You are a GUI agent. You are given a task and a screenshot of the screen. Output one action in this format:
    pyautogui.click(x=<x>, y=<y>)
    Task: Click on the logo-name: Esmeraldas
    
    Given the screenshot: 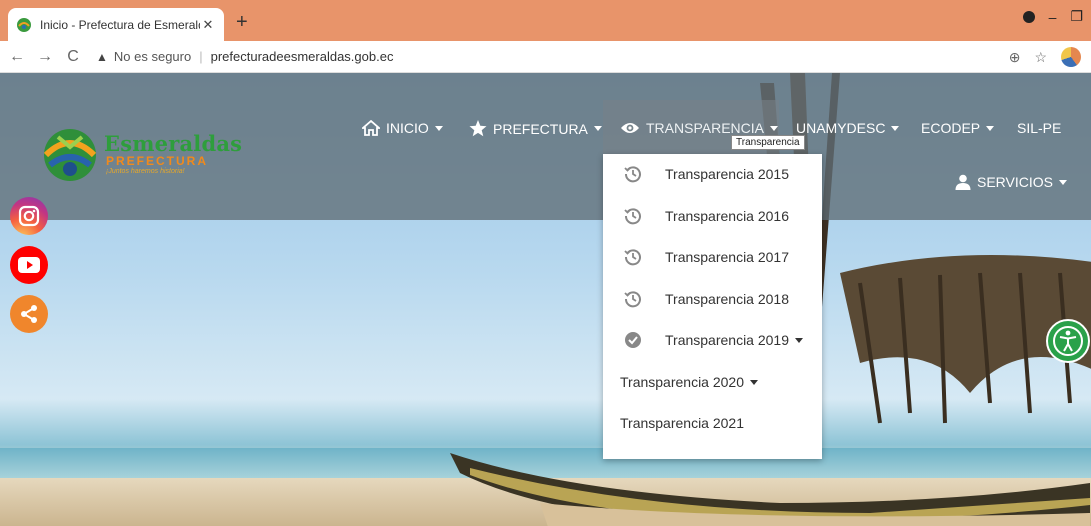 What is the action you would take?
    pyautogui.click(x=173, y=143)
    